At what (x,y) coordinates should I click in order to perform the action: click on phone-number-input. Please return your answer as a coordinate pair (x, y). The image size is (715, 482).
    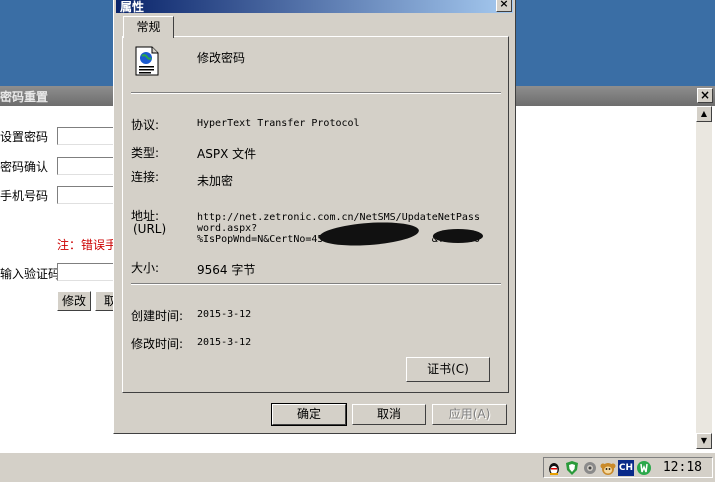
    Looking at the image, I should click on (87, 195).